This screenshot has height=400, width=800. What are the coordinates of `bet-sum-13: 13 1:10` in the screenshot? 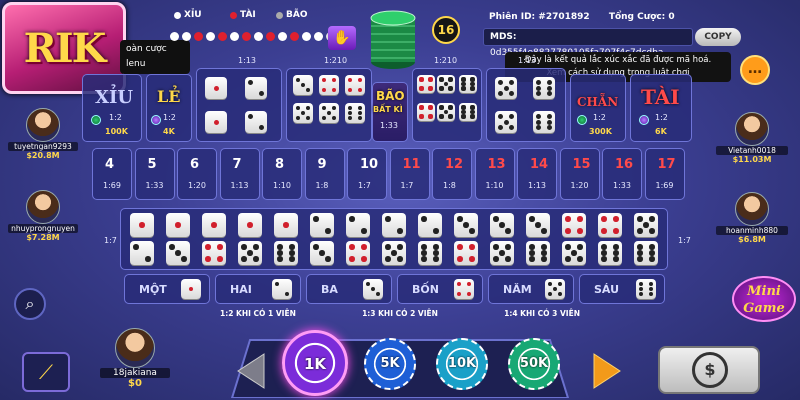 It's located at (494, 174).